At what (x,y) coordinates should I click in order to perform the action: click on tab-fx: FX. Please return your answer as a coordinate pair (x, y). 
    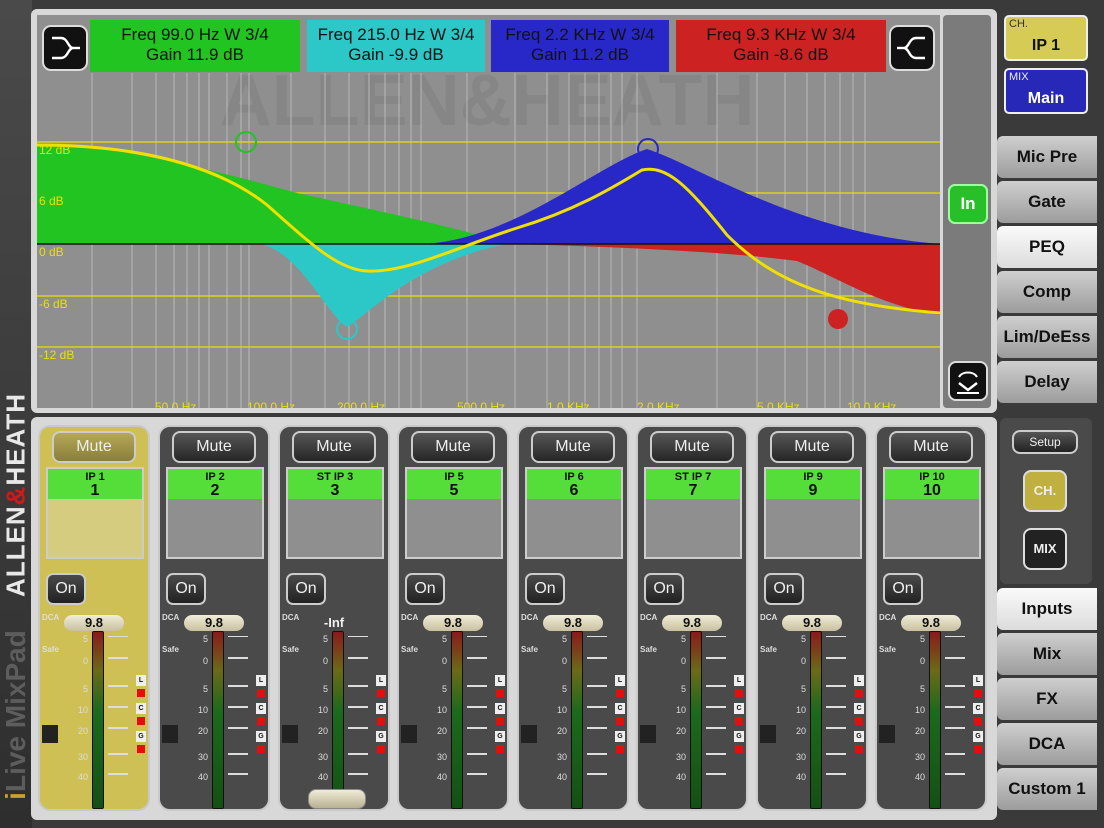
    Looking at the image, I should click on (1047, 699).